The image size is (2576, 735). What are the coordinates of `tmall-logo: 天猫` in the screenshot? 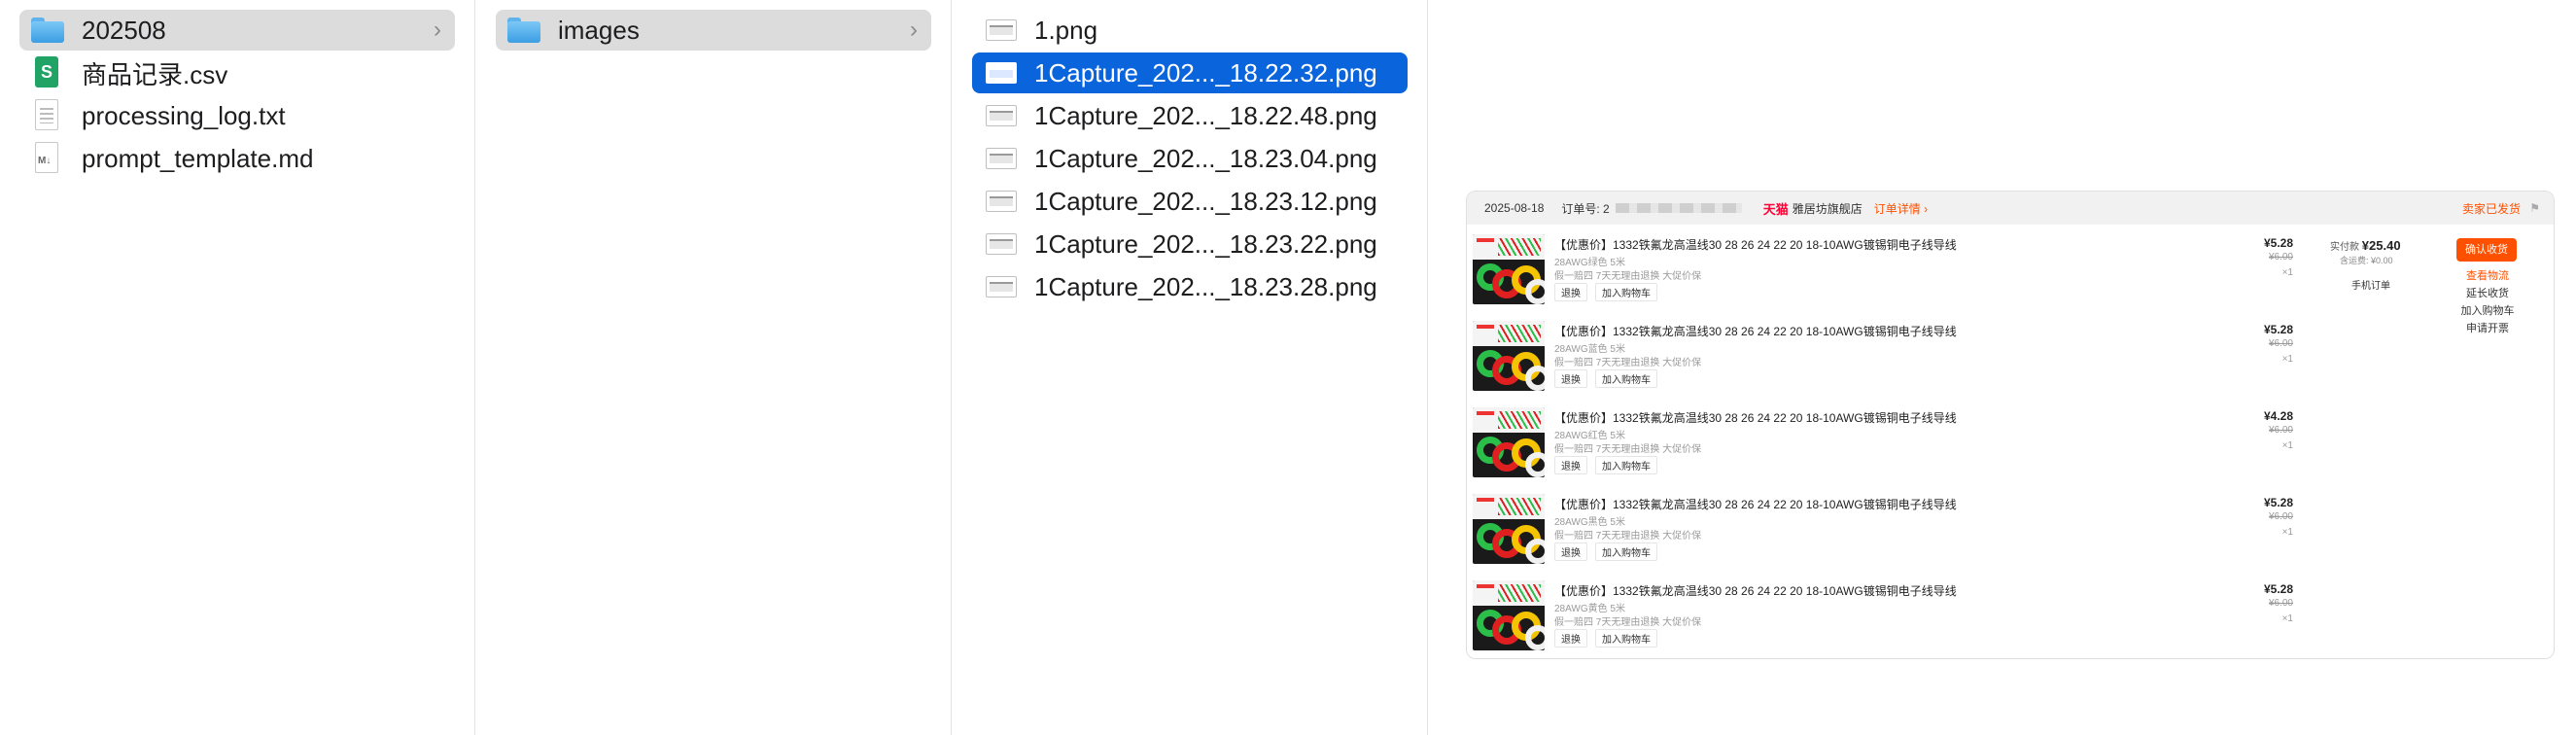 It's located at (1775, 209).